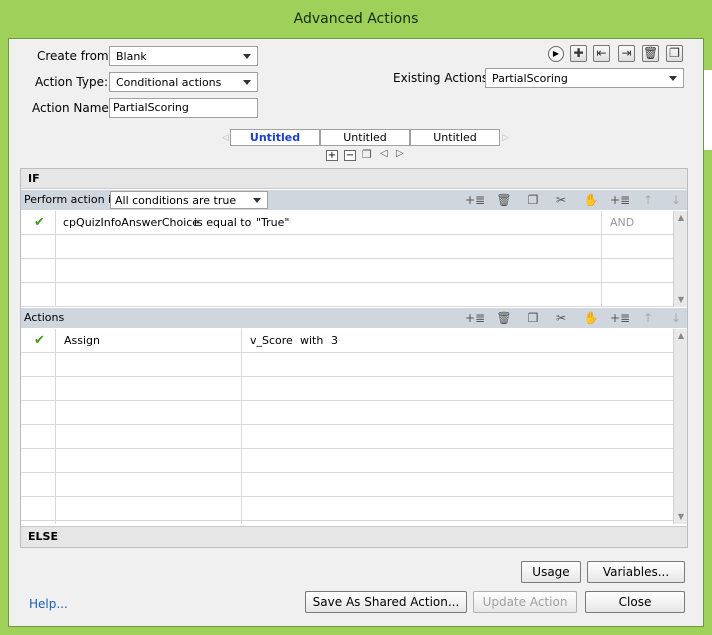 Image resolution: width=712 pixels, height=635 pixels. What do you see at coordinates (626, 53) in the screenshot?
I see `export-icon: ⇥` at bounding box center [626, 53].